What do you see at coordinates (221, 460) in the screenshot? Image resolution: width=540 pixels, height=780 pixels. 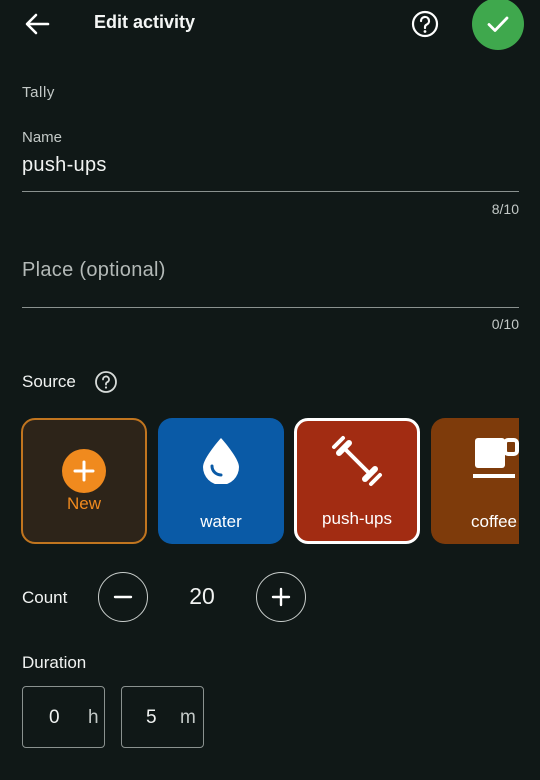 I see `water-drop-icon` at bounding box center [221, 460].